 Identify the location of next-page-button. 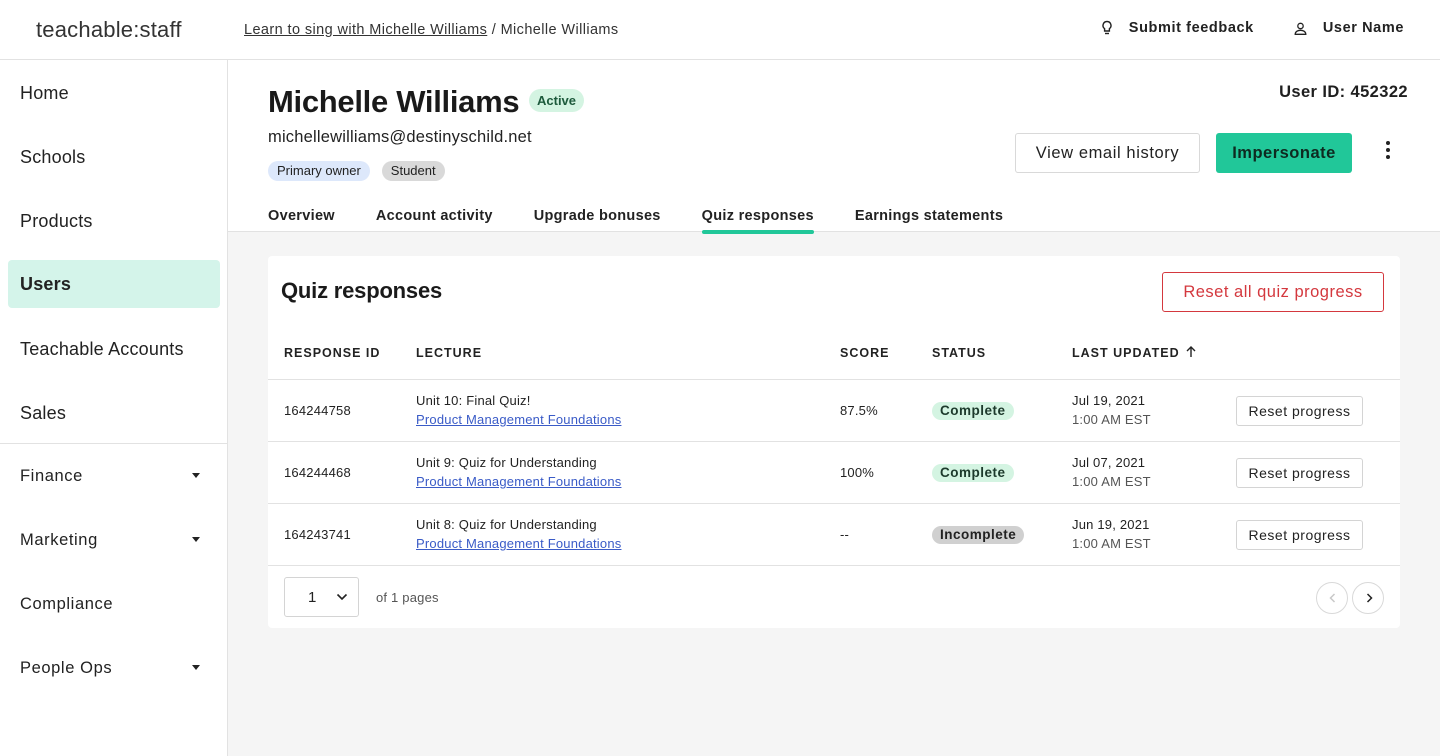
(1368, 598).